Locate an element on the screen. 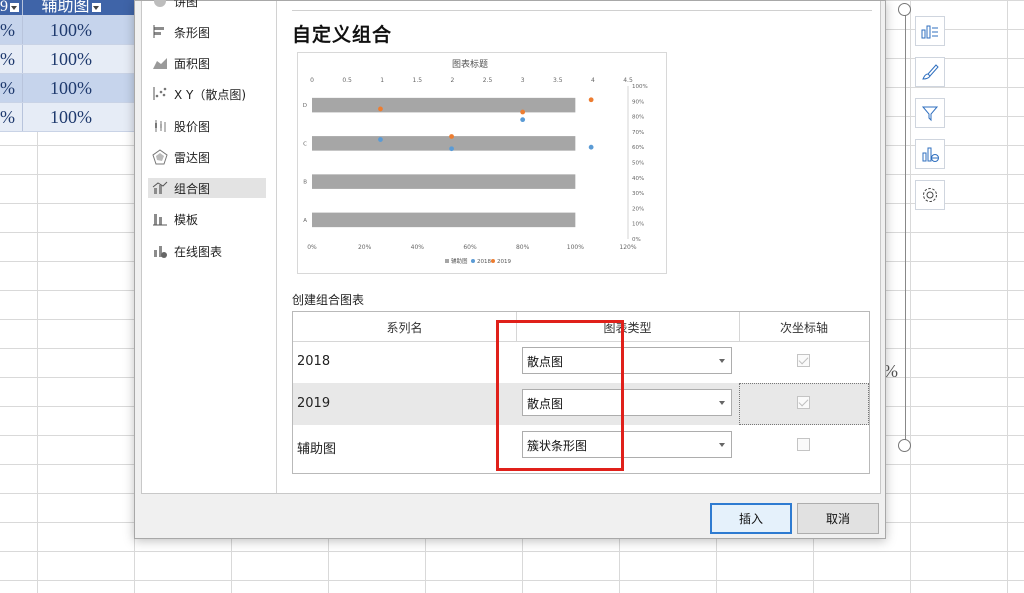 Image resolution: width=1024 pixels, height=593 pixels. y-right-tick-label: 40% is located at coordinates (638, 179).